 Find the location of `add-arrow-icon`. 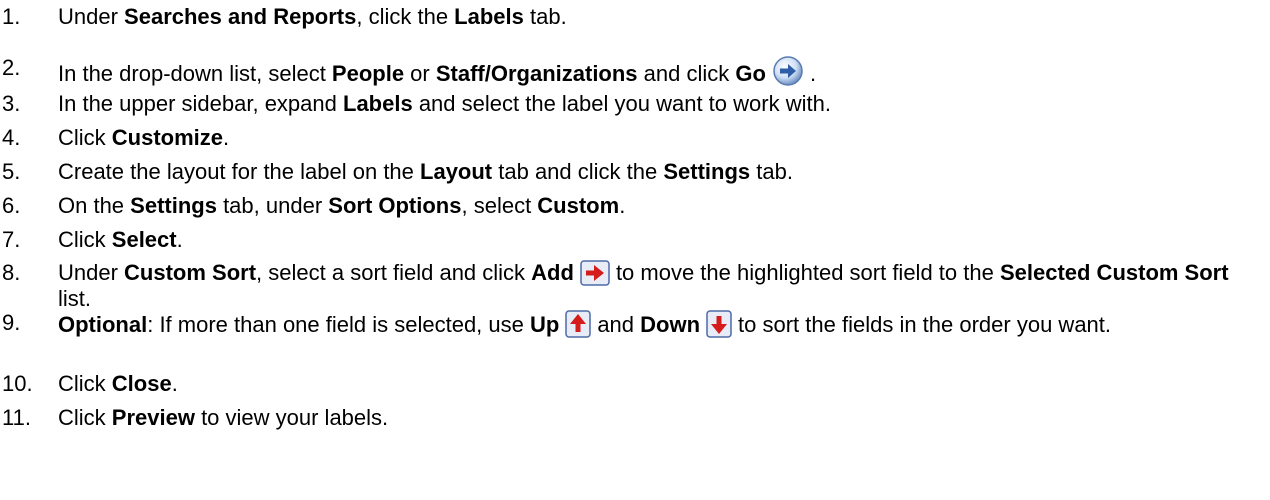

add-arrow-icon is located at coordinates (595, 273).